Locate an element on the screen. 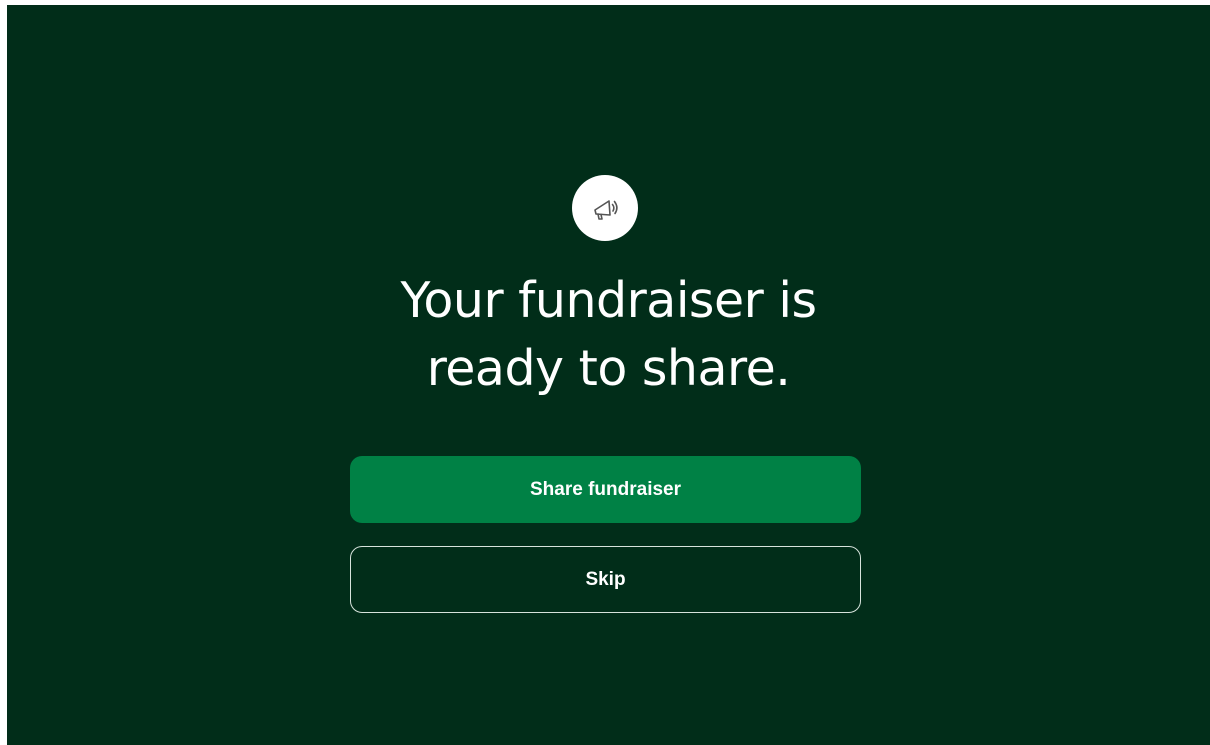 This screenshot has width=1210, height=745. headline-line-1: Your fundraiser is is located at coordinates (608, 300).